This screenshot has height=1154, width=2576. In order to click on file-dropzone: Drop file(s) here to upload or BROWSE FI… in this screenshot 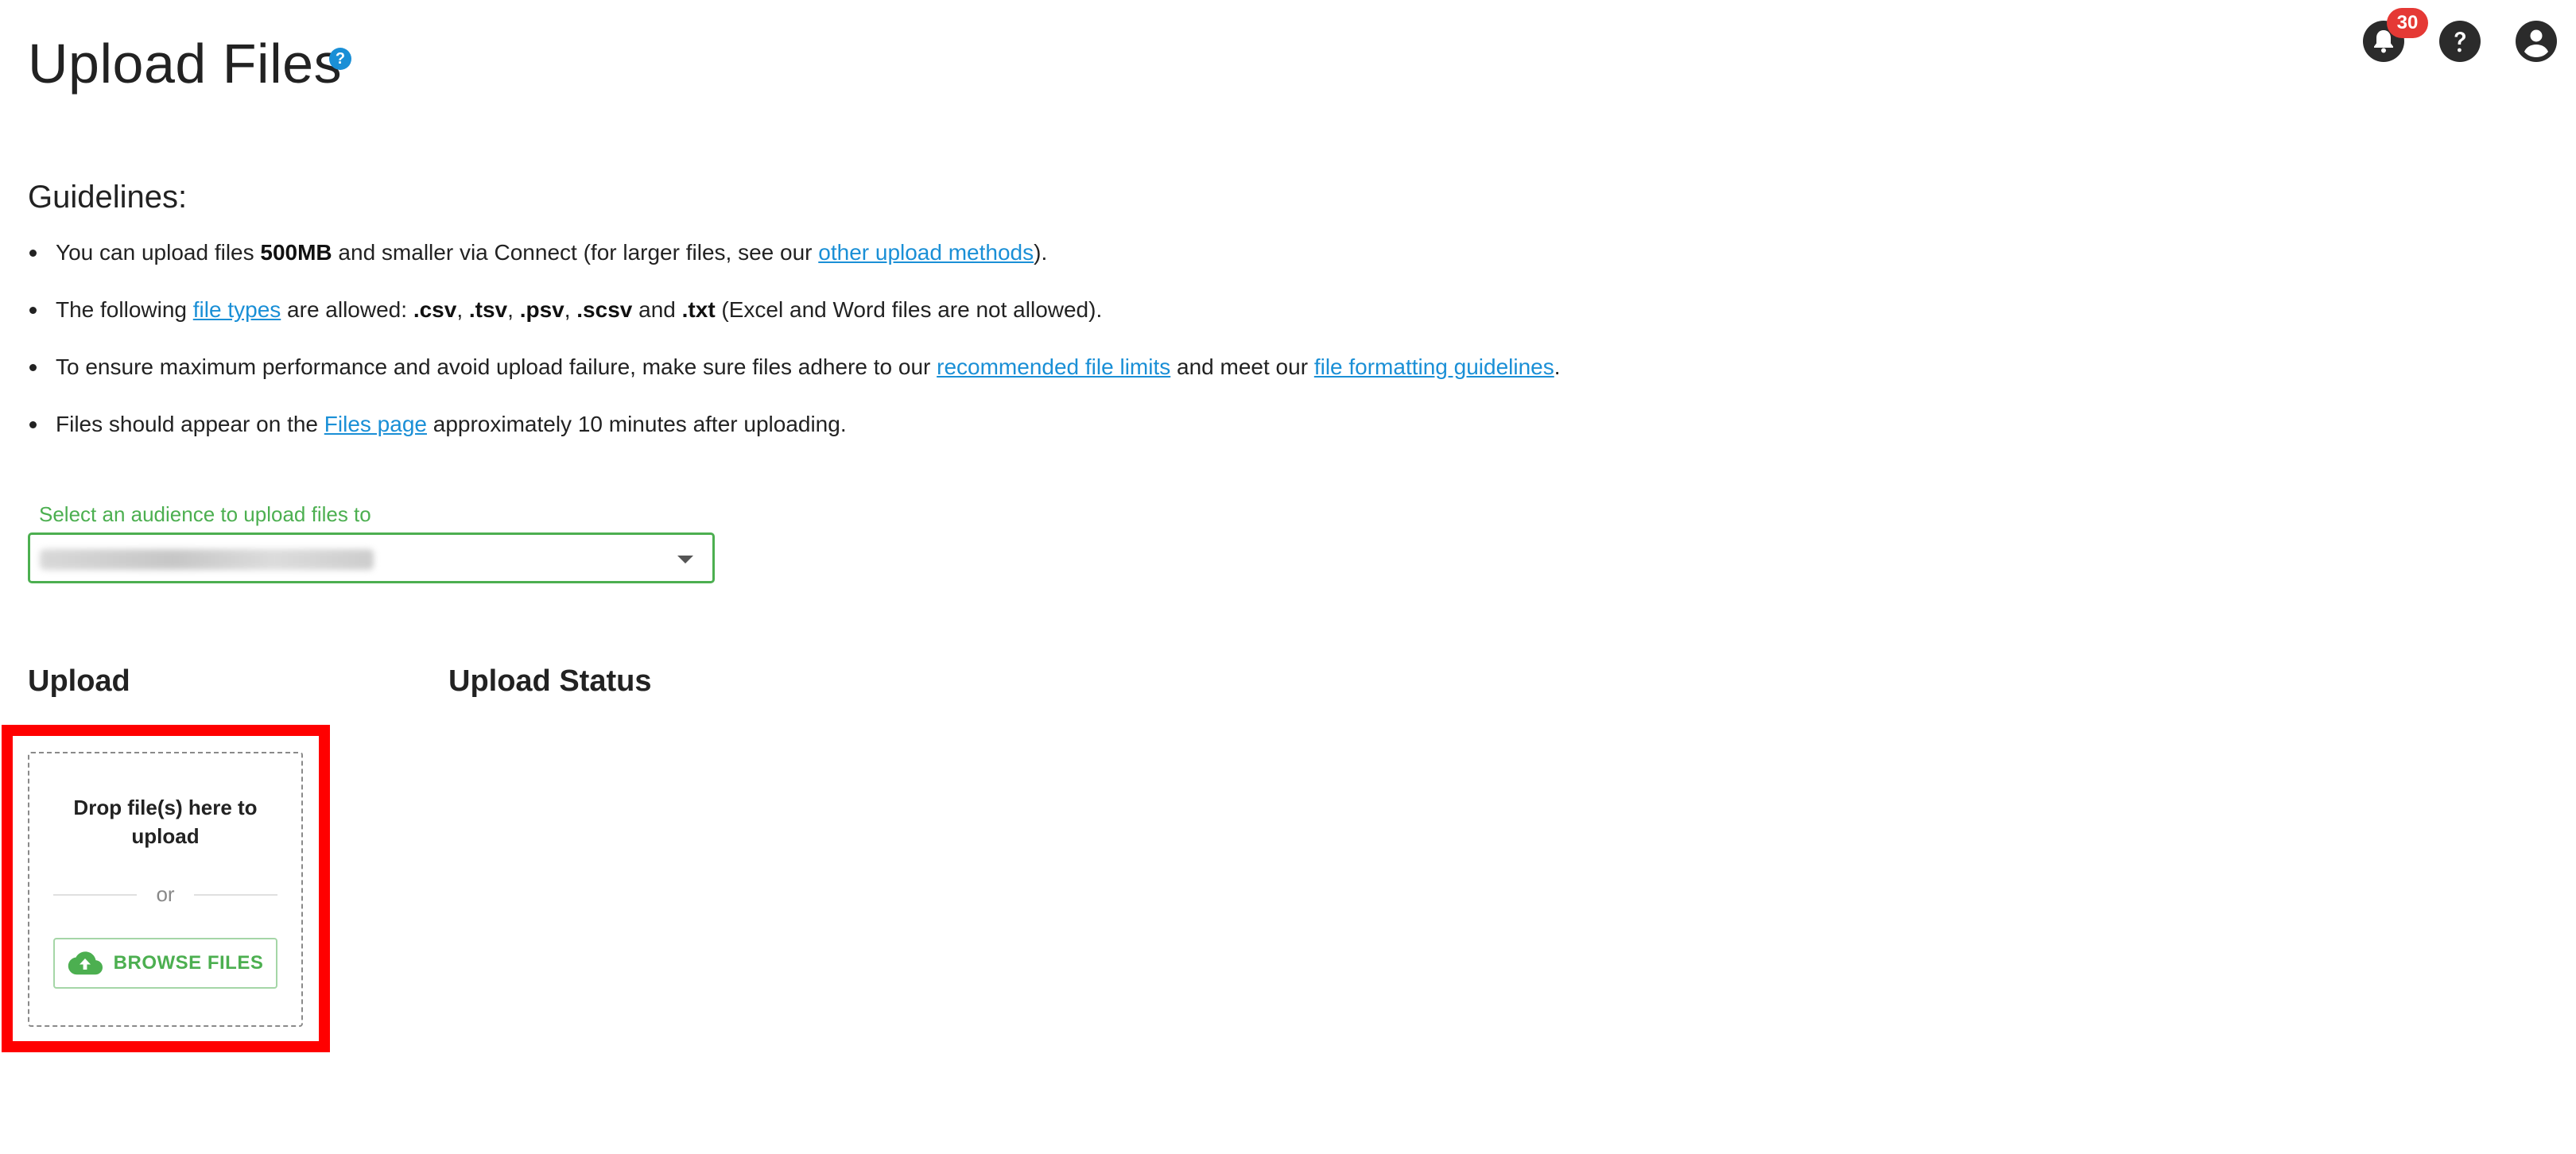, I will do `click(166, 890)`.